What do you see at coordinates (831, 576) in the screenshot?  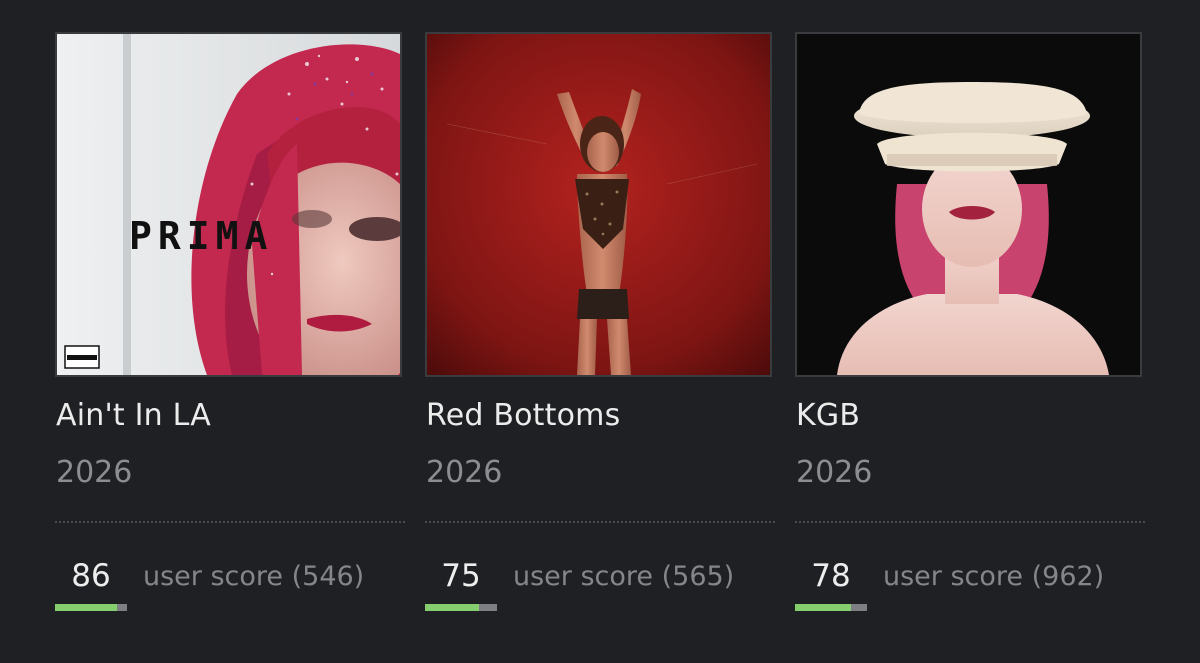 I see `user-score-value: 78` at bounding box center [831, 576].